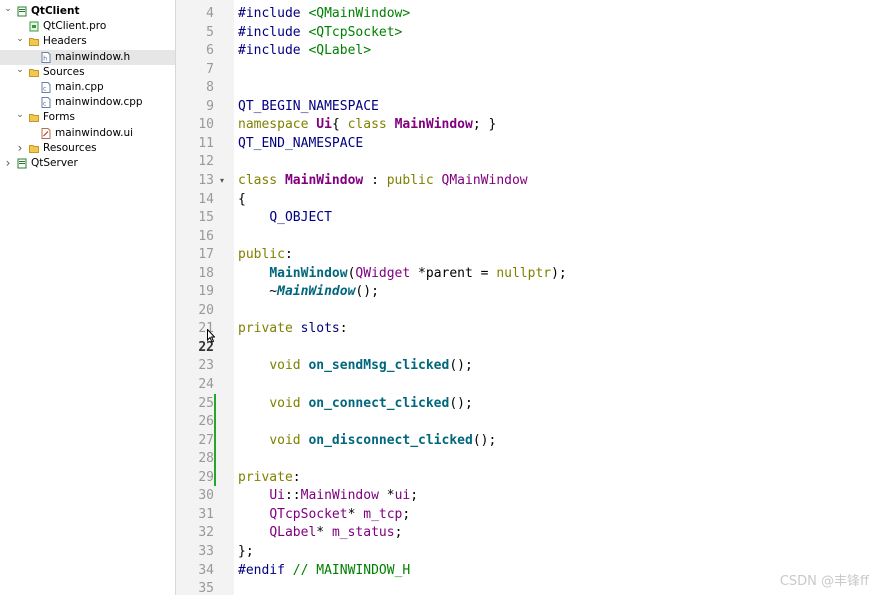 This screenshot has height=596, width=877. I want to click on line-number: 18, so click(206, 273).